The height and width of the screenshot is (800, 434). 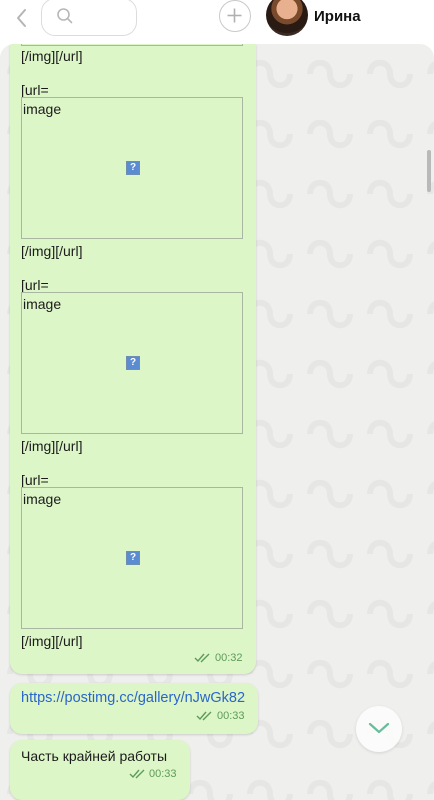 What do you see at coordinates (132, 45) in the screenshot?
I see `image-frame-bottom` at bounding box center [132, 45].